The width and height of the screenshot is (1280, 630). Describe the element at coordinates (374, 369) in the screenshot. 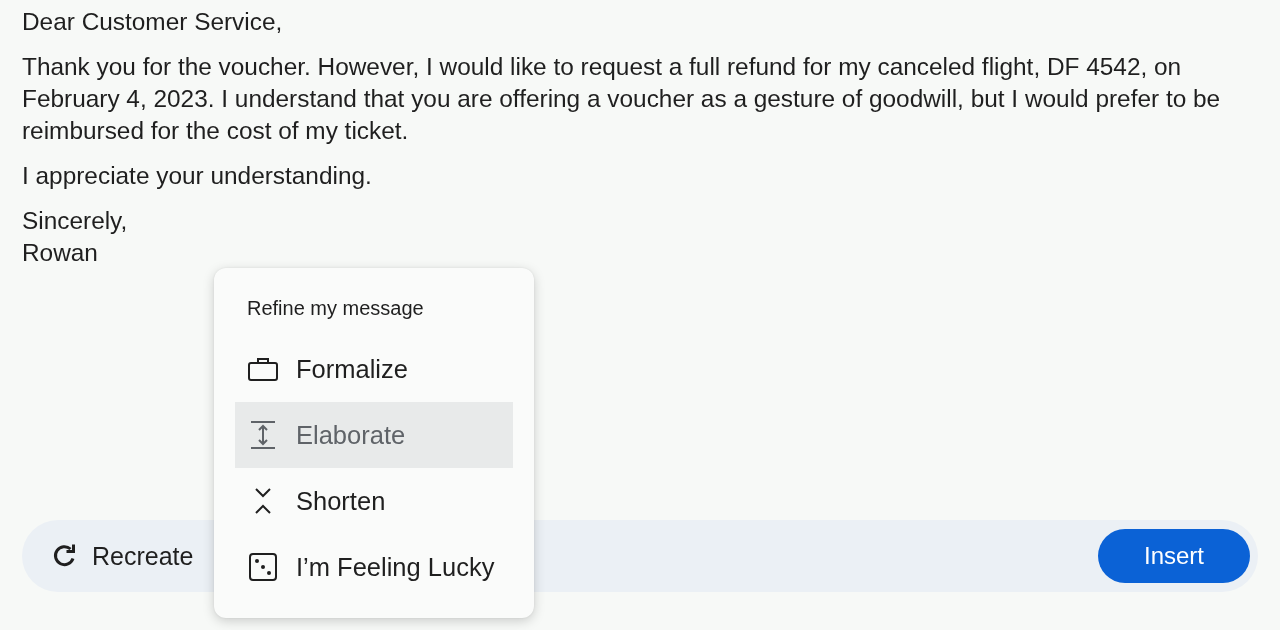

I see `menu-item: Formalize` at that location.